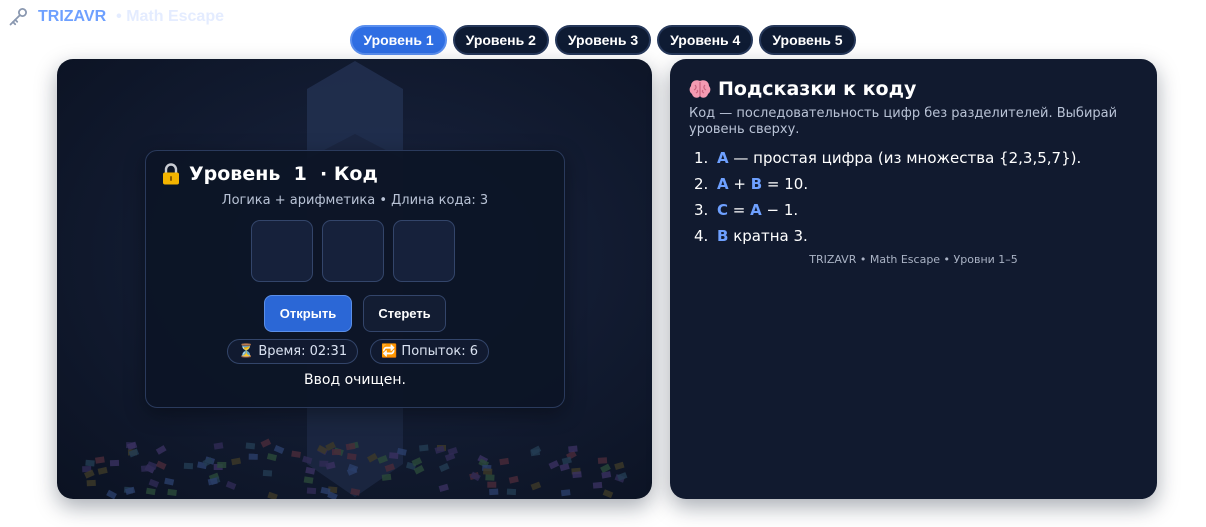 This screenshot has height=527, width=1206. What do you see at coordinates (701, 184) in the screenshot?
I see `hint-number: 2.` at bounding box center [701, 184].